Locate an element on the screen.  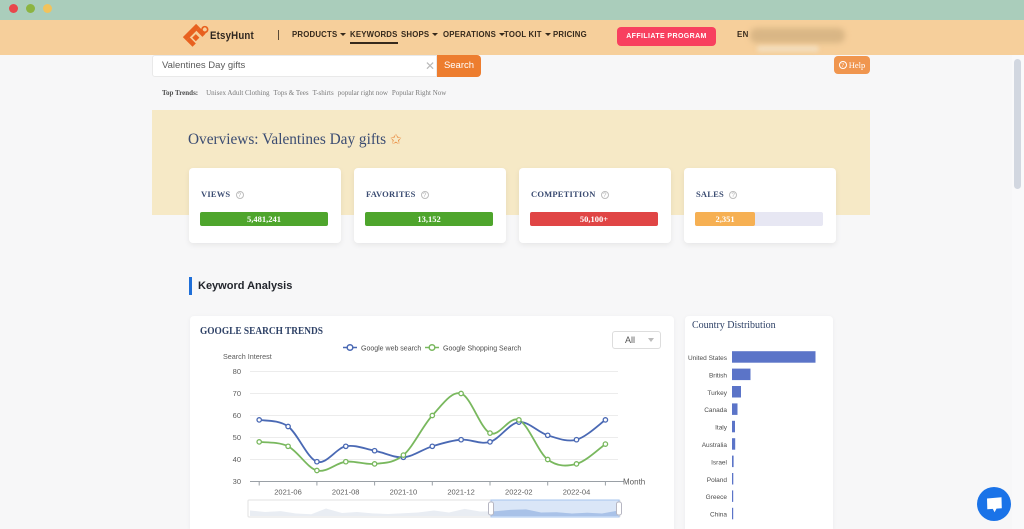
svg-text: China is located at coordinates (718, 515).